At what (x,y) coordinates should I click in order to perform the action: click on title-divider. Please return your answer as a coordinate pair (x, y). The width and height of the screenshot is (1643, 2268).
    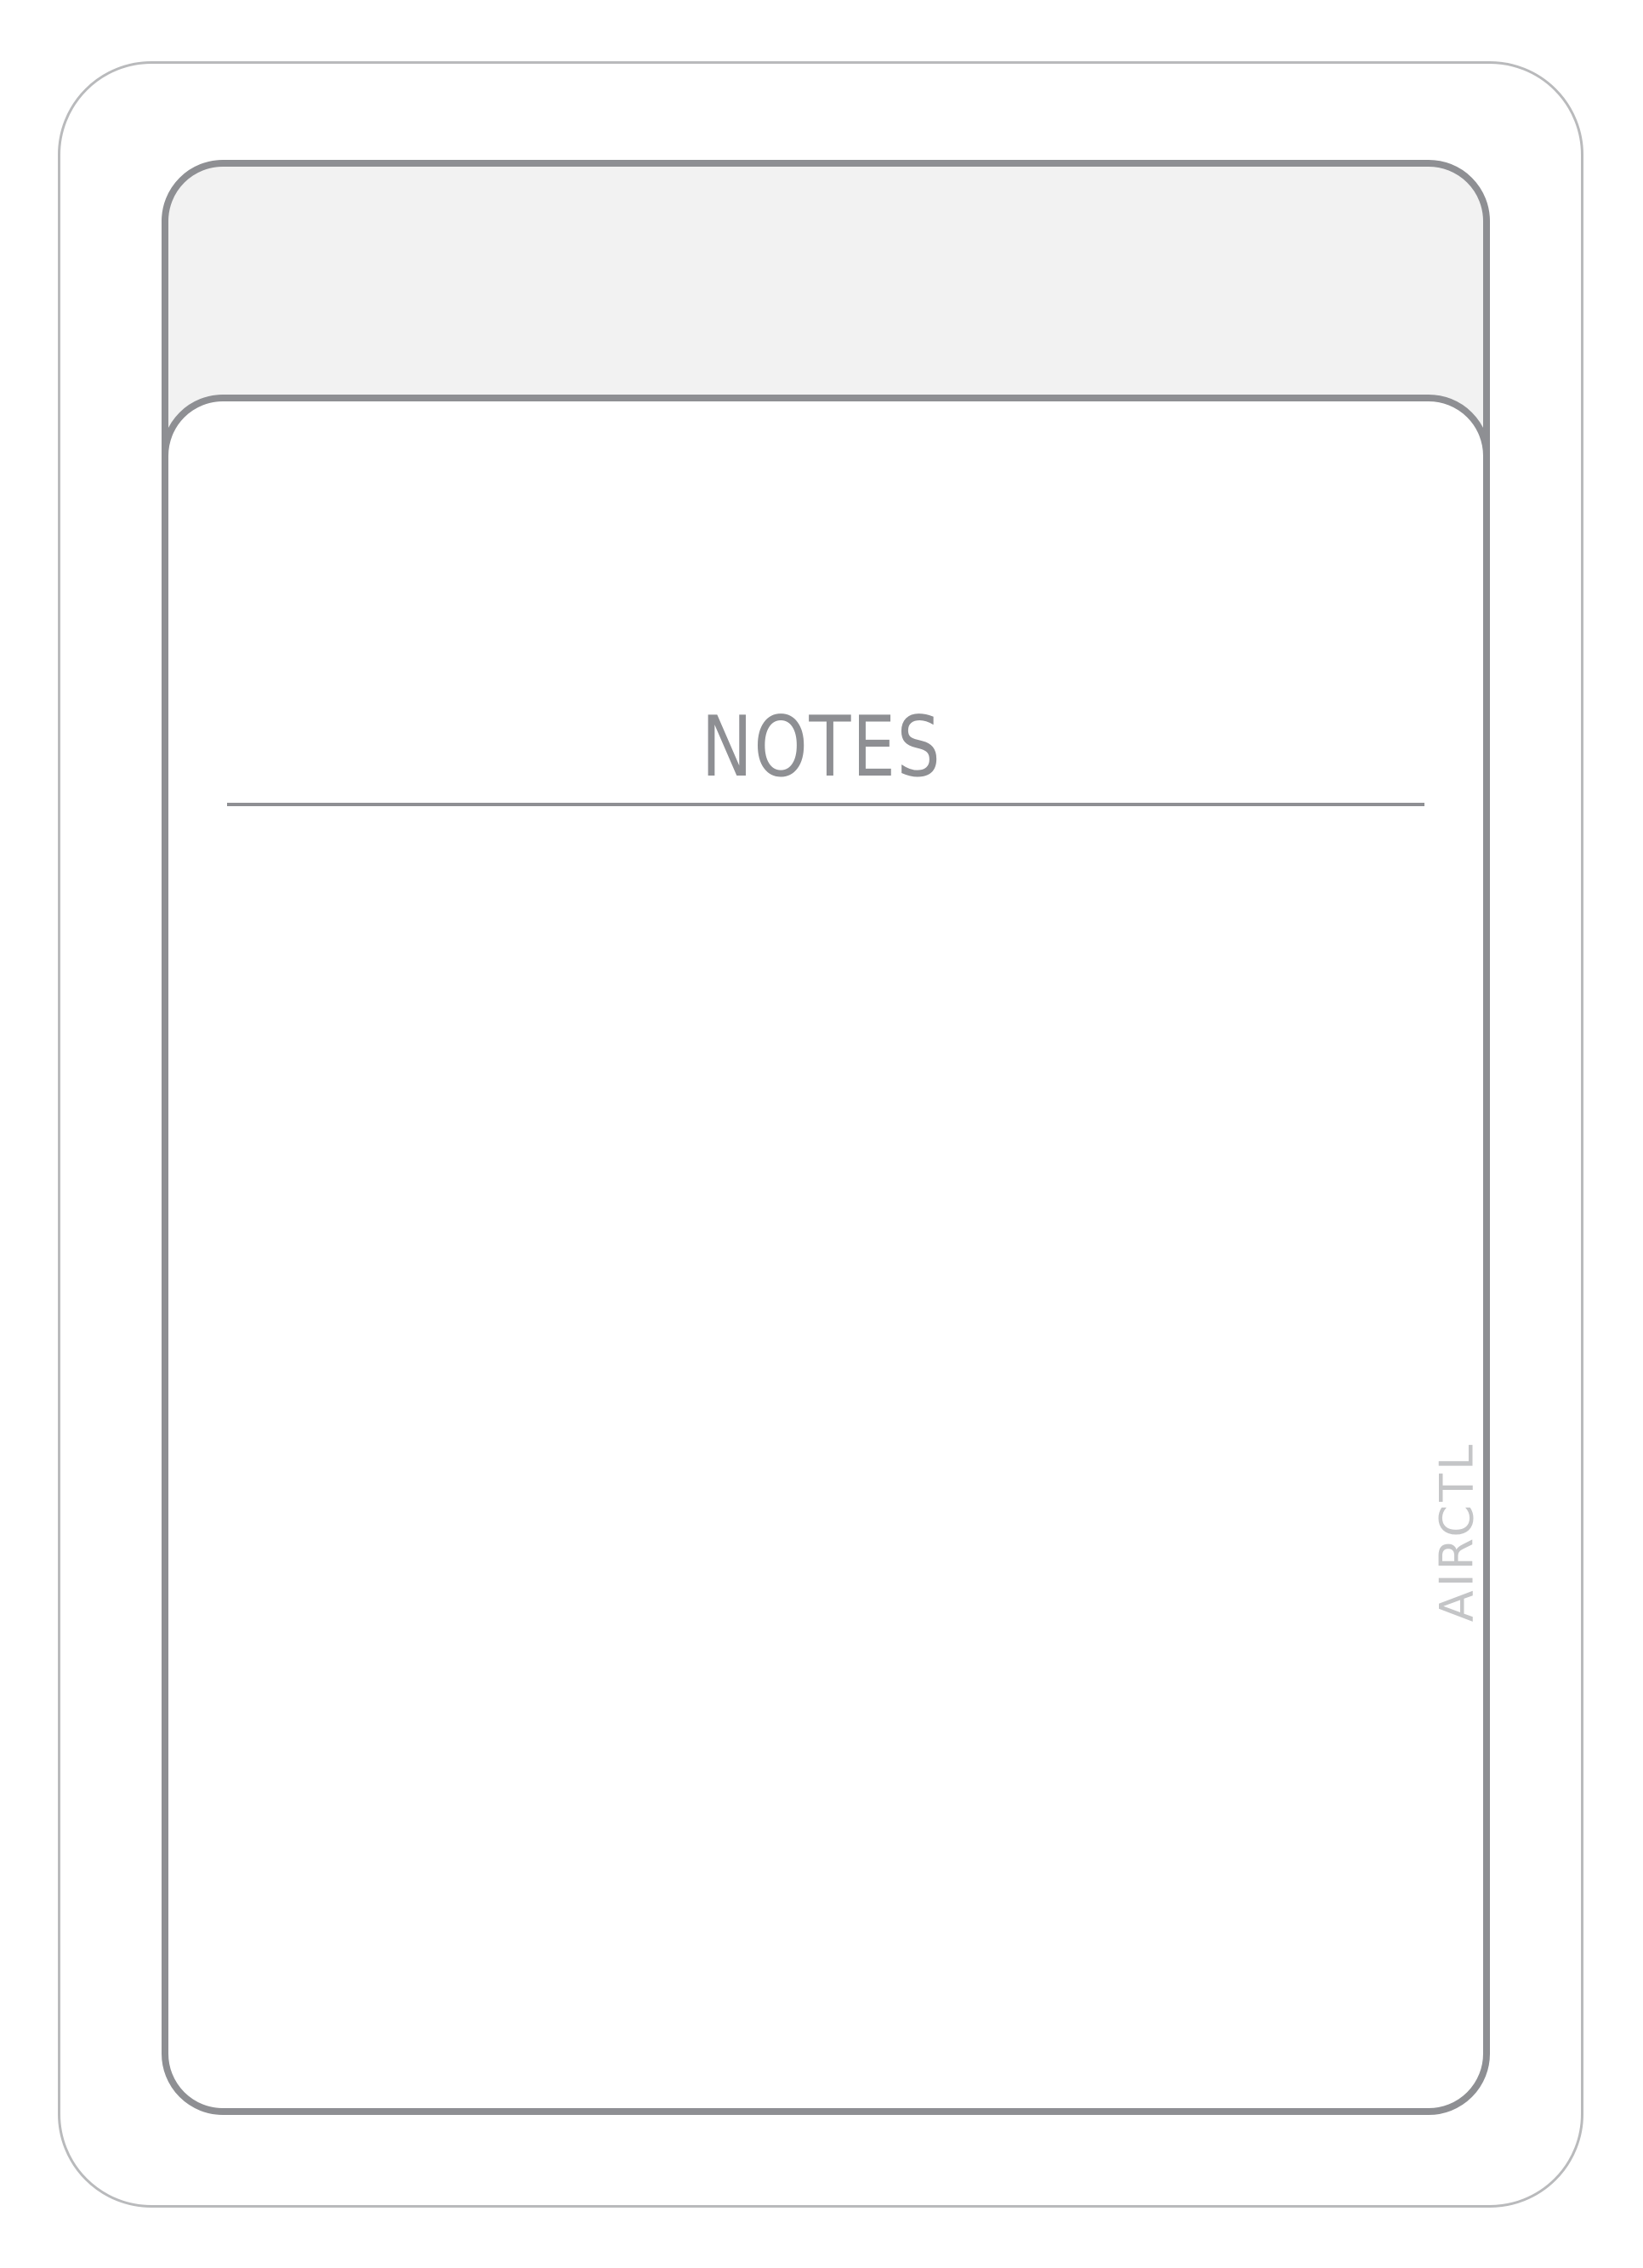
    Looking at the image, I should click on (825, 804).